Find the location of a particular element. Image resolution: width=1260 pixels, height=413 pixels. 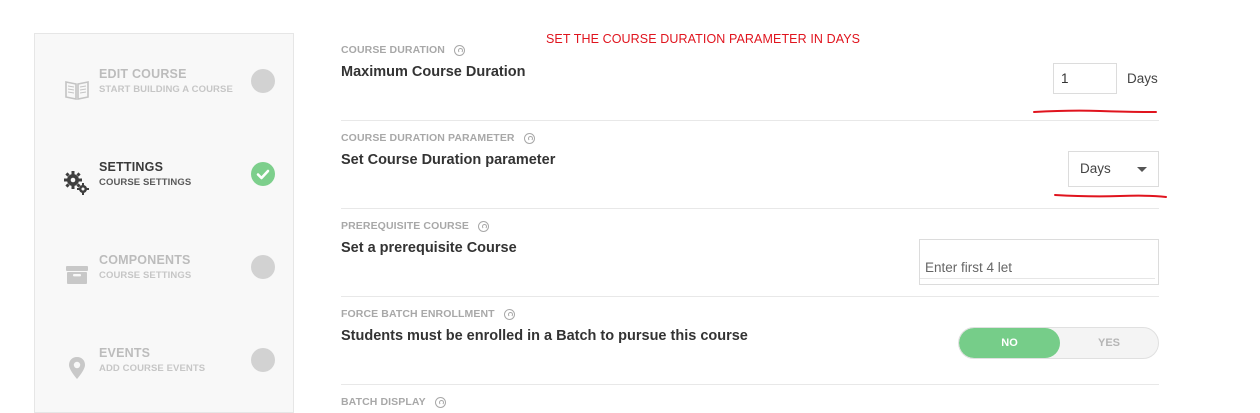

force-batch-toggle: NO YES is located at coordinates (1058, 343).